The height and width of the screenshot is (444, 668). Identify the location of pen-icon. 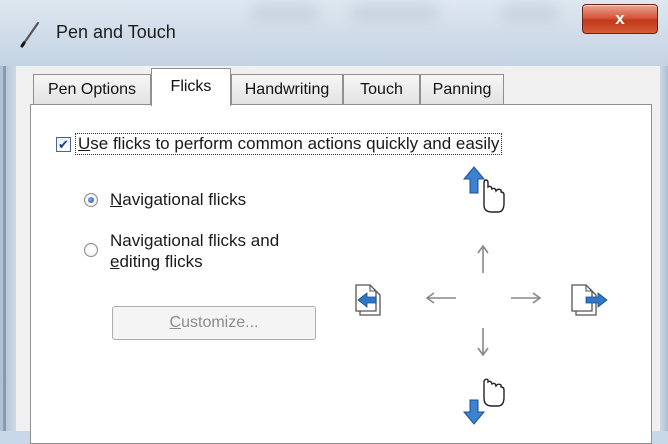
(30, 34).